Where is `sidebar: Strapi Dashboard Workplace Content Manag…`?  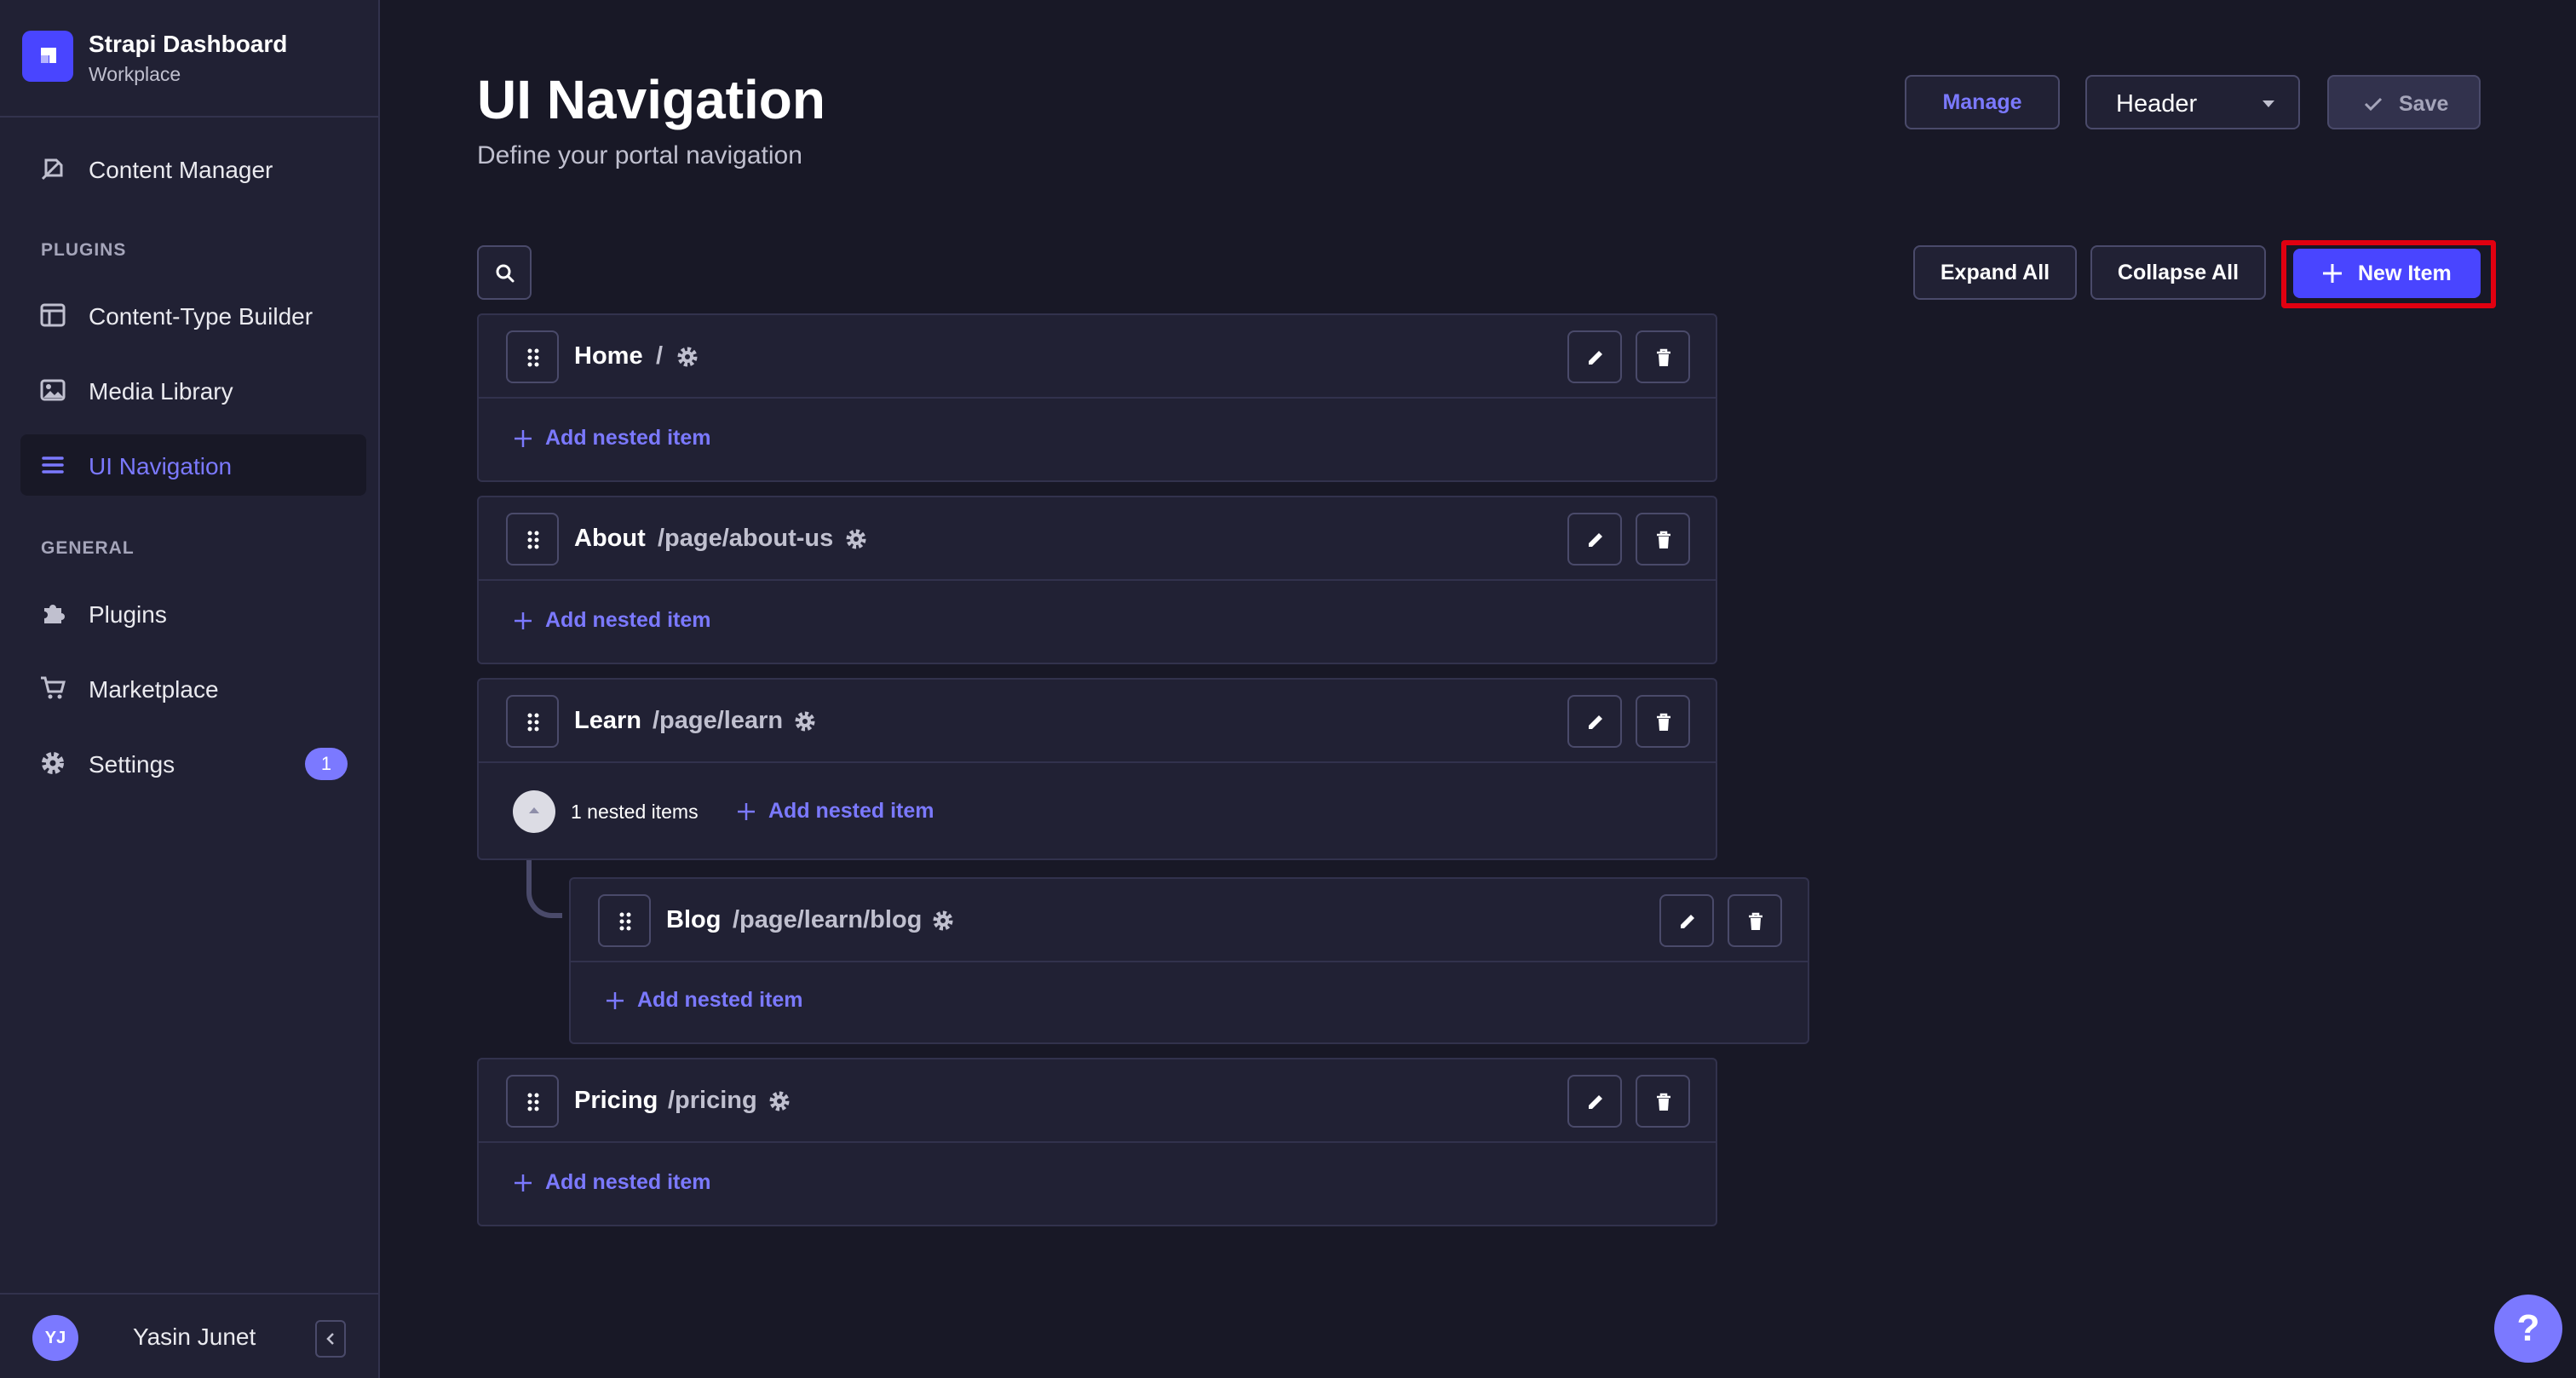
sidebar: Strapi Dashboard Workplace Content Manag… is located at coordinates (190, 689).